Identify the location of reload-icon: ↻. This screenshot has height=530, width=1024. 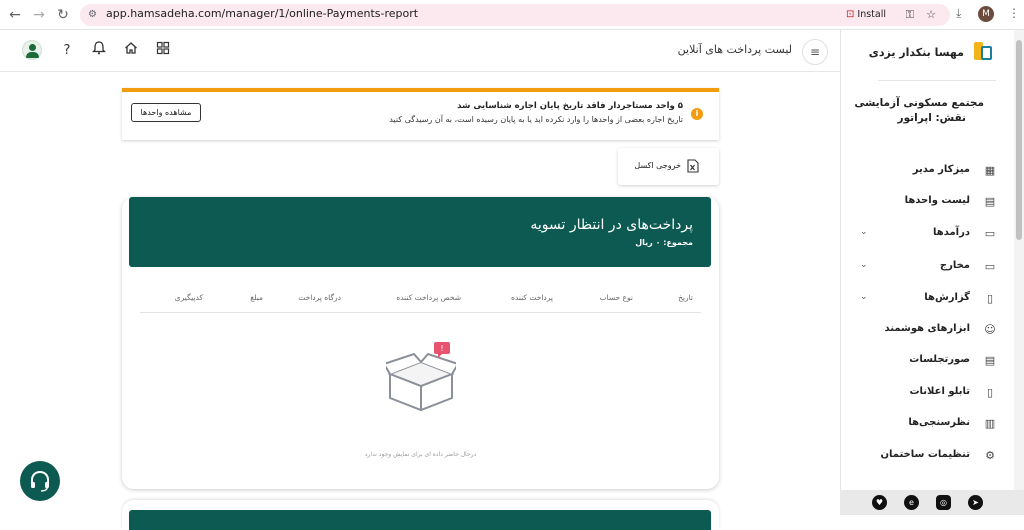
(63, 15).